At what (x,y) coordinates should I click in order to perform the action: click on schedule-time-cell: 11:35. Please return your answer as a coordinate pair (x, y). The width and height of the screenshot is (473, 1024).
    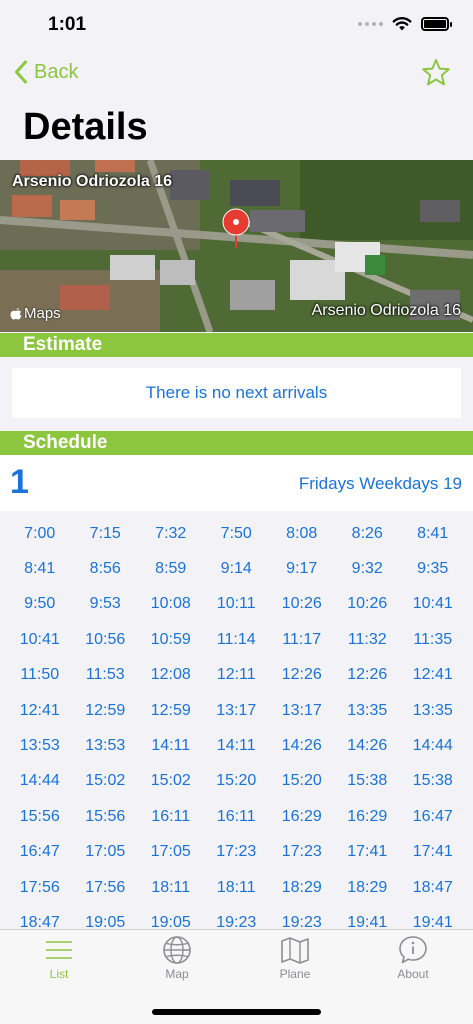
    Looking at the image, I should click on (433, 639).